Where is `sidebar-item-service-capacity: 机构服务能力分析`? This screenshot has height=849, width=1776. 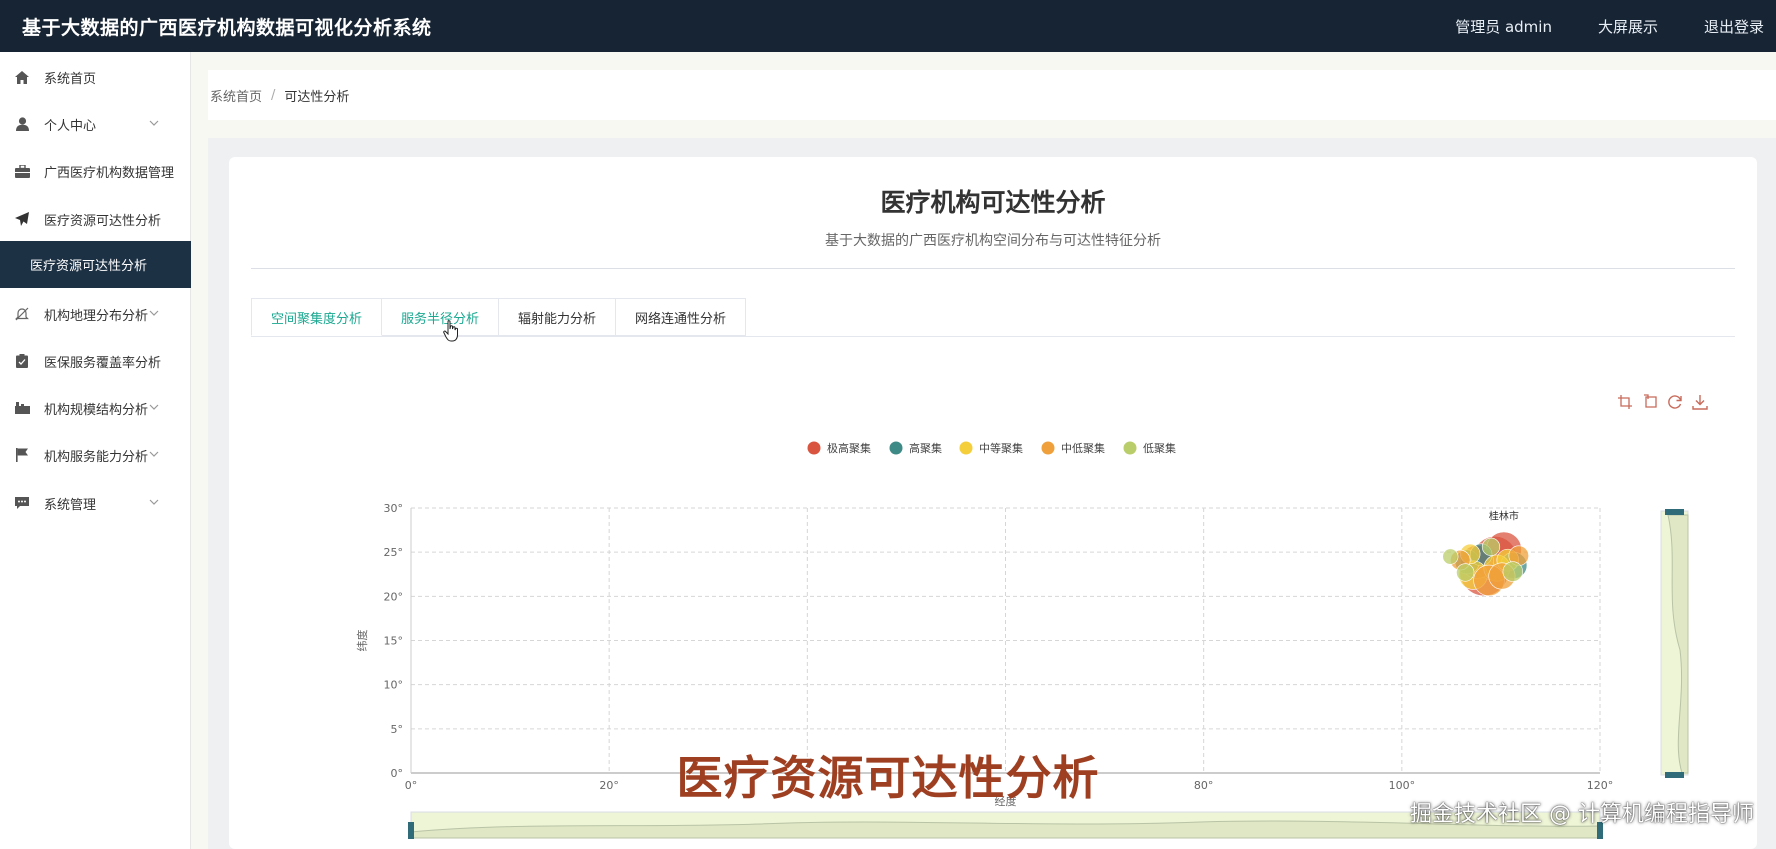
sidebar-item-service-capacity: 机构服务能力分析 is located at coordinates (95, 455).